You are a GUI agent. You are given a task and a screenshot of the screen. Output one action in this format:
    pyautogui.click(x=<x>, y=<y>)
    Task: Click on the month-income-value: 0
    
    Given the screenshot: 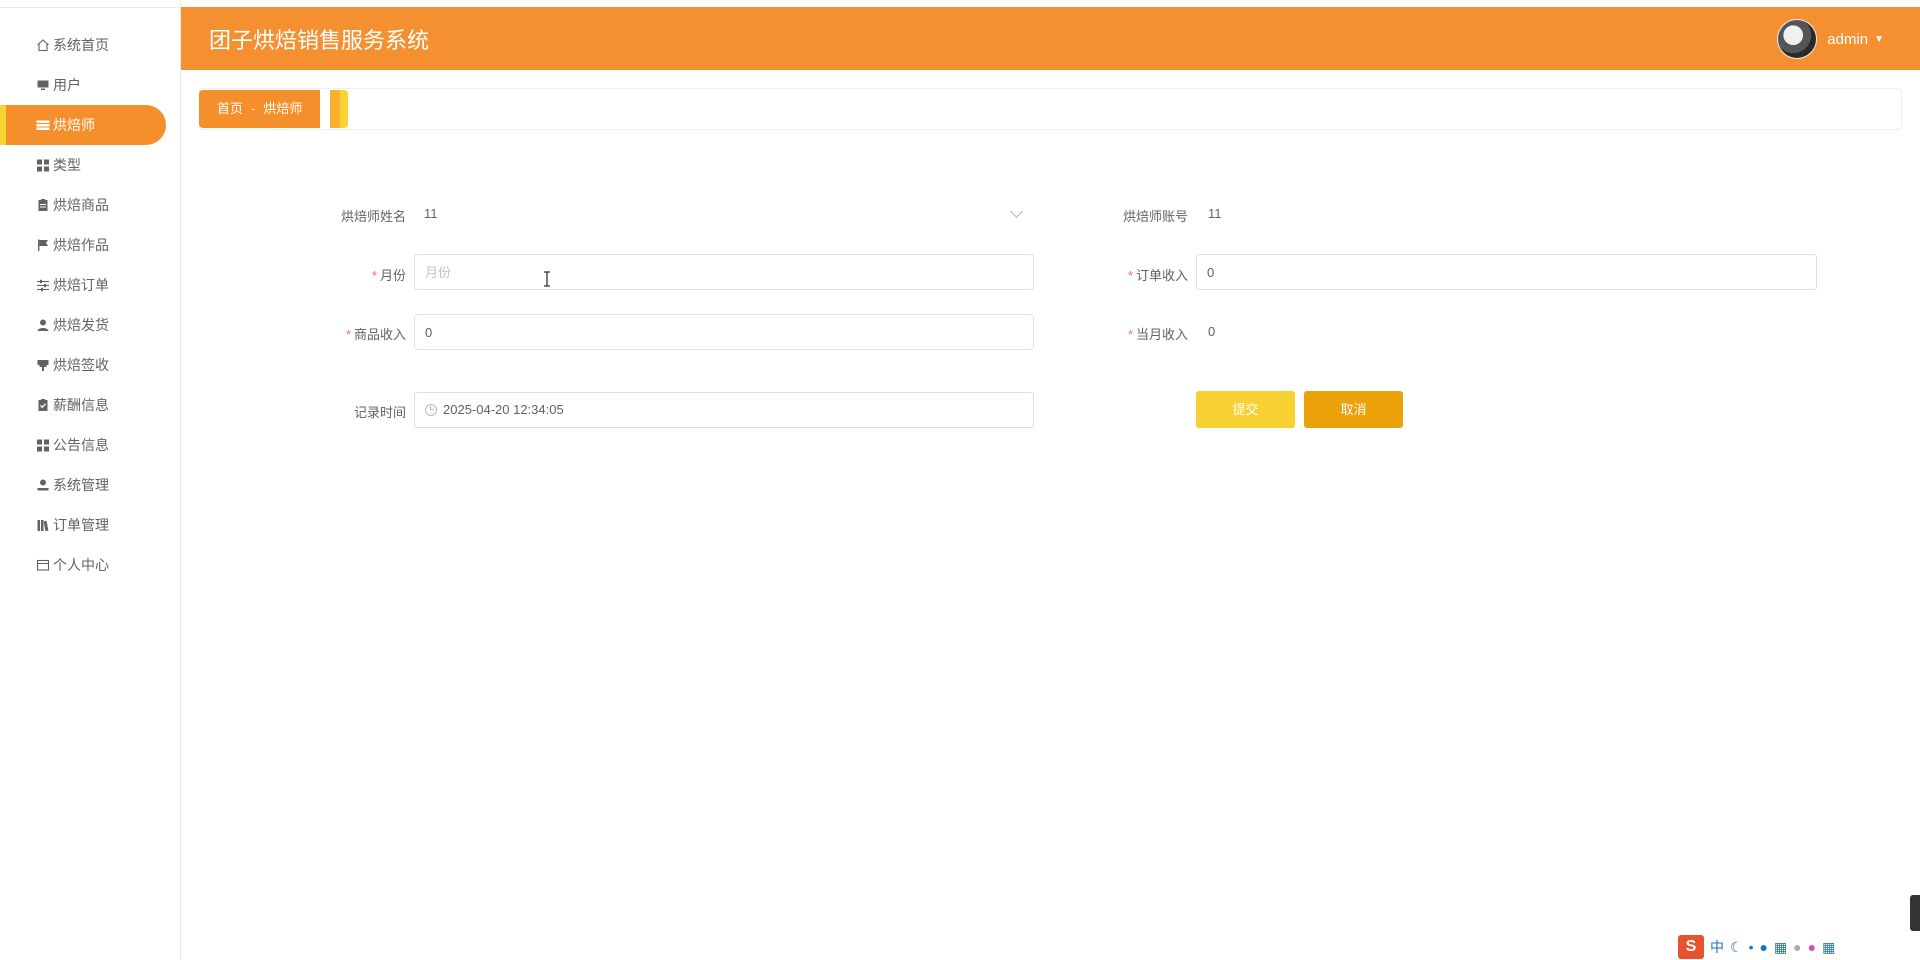 What is the action you would take?
    pyautogui.click(x=1212, y=331)
    